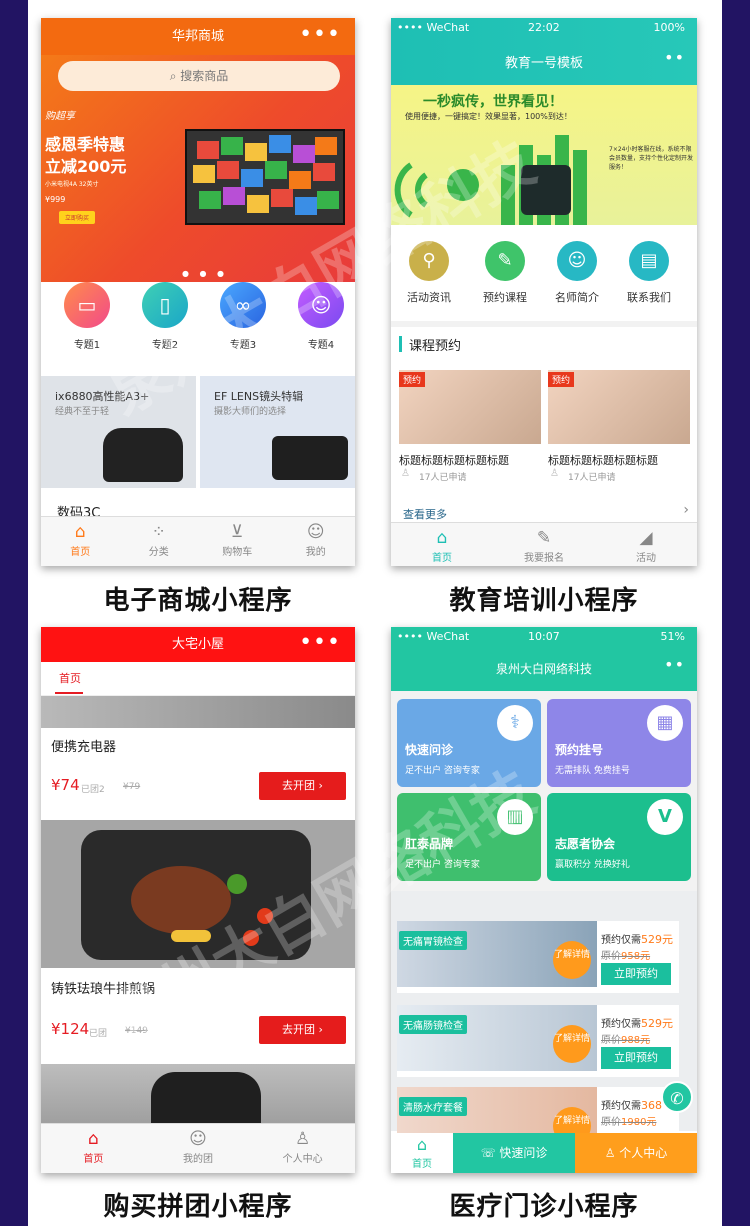 The width and height of the screenshot is (750, 1226). Describe the element at coordinates (649, 297) in the screenshot. I see `icon-label: 联系我们` at that location.